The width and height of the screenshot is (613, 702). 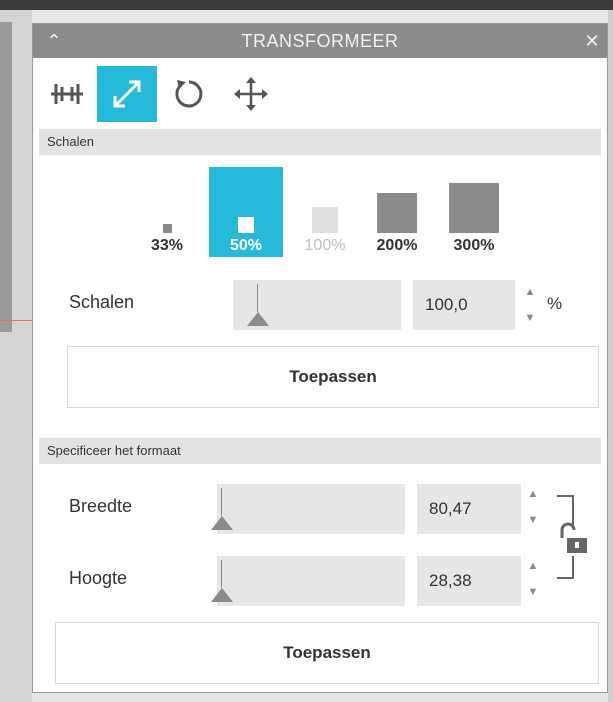 I want to click on scale-spinner: ▲ ▼, so click(x=530, y=305).